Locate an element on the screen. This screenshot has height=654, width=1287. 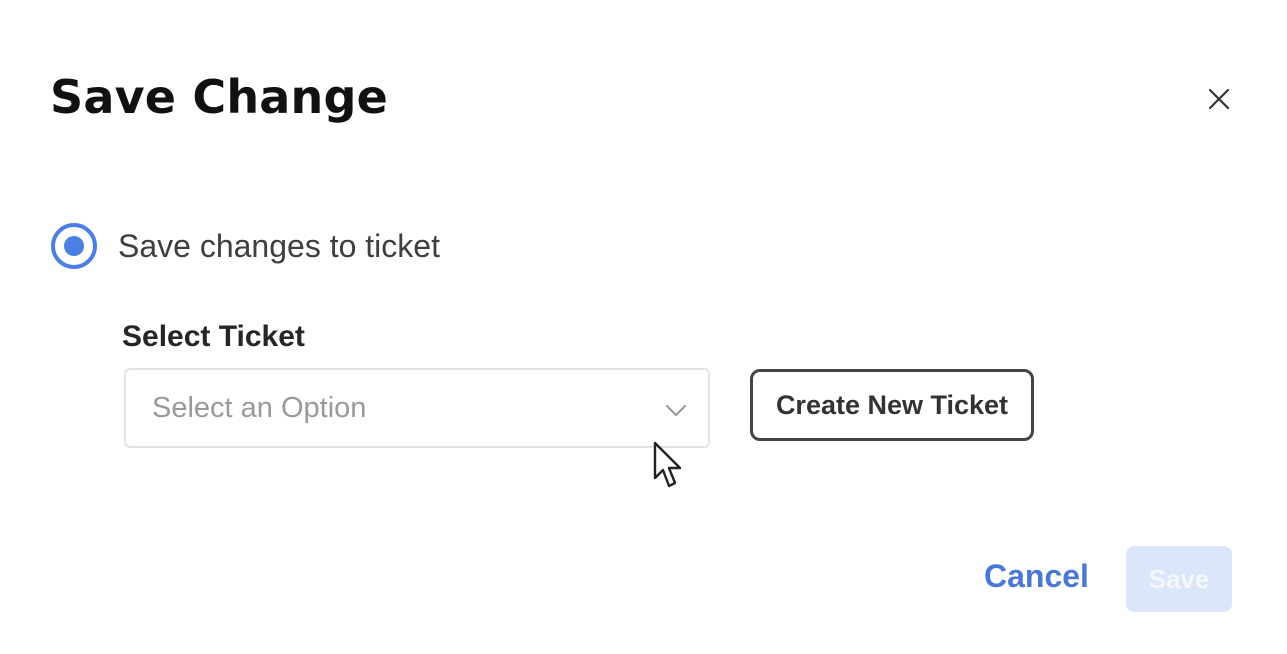
chevron-down-icon is located at coordinates (676, 410).